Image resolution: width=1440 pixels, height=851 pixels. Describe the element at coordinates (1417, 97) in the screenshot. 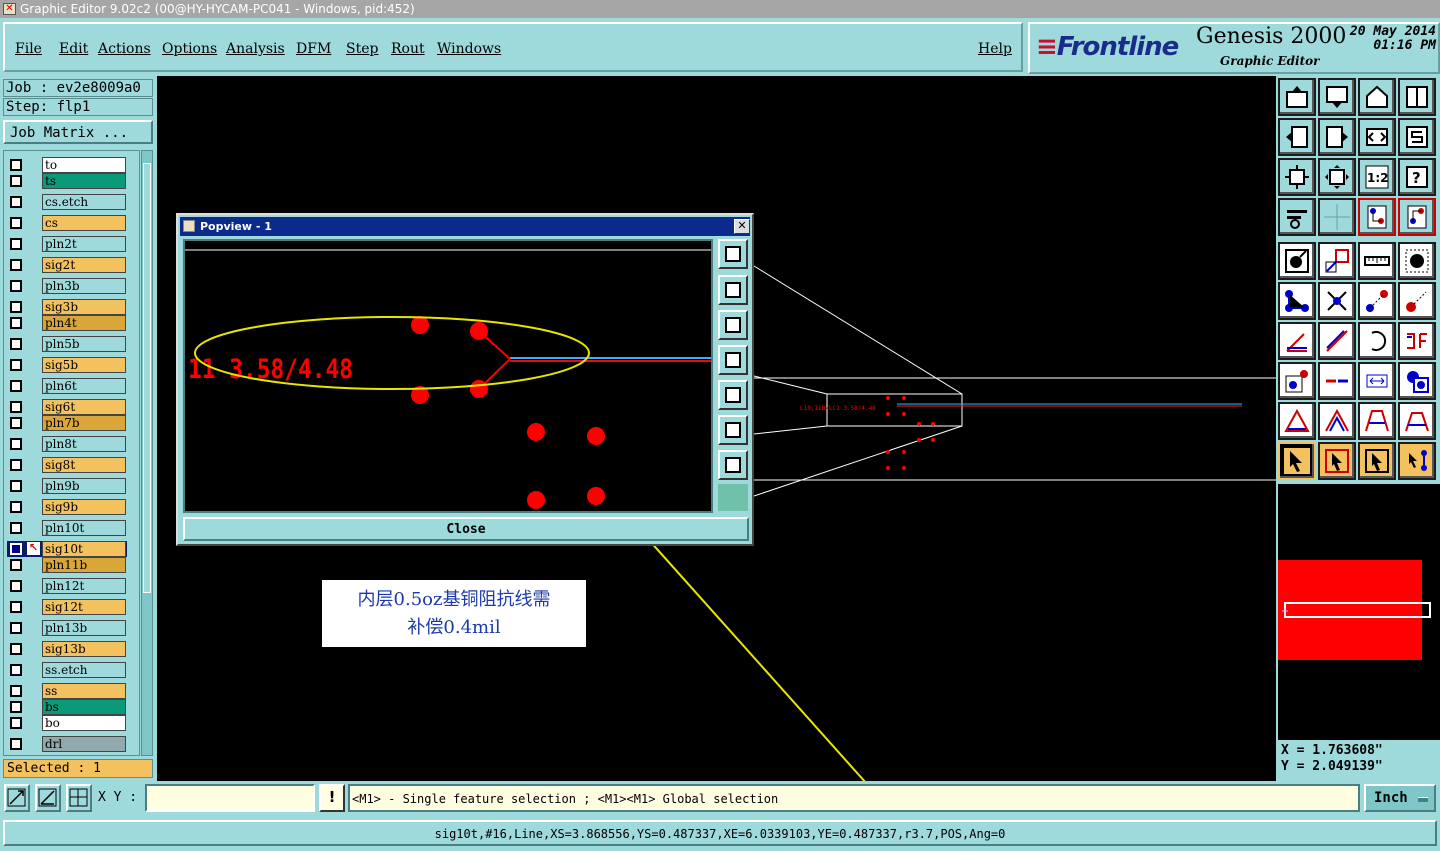

I see `split-view-button` at that location.